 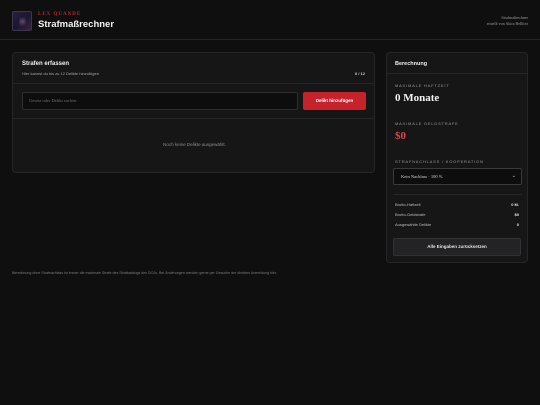 What do you see at coordinates (400, 136) in the screenshot?
I see `max-fine-value: $0` at bounding box center [400, 136].